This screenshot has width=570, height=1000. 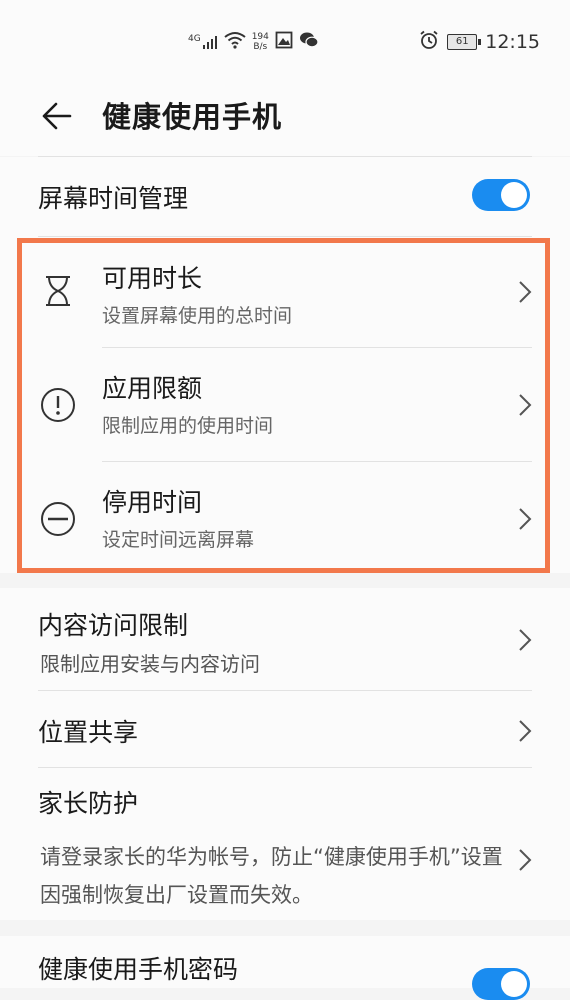 I want to click on status-right: 61 12:15, so click(x=479, y=42).